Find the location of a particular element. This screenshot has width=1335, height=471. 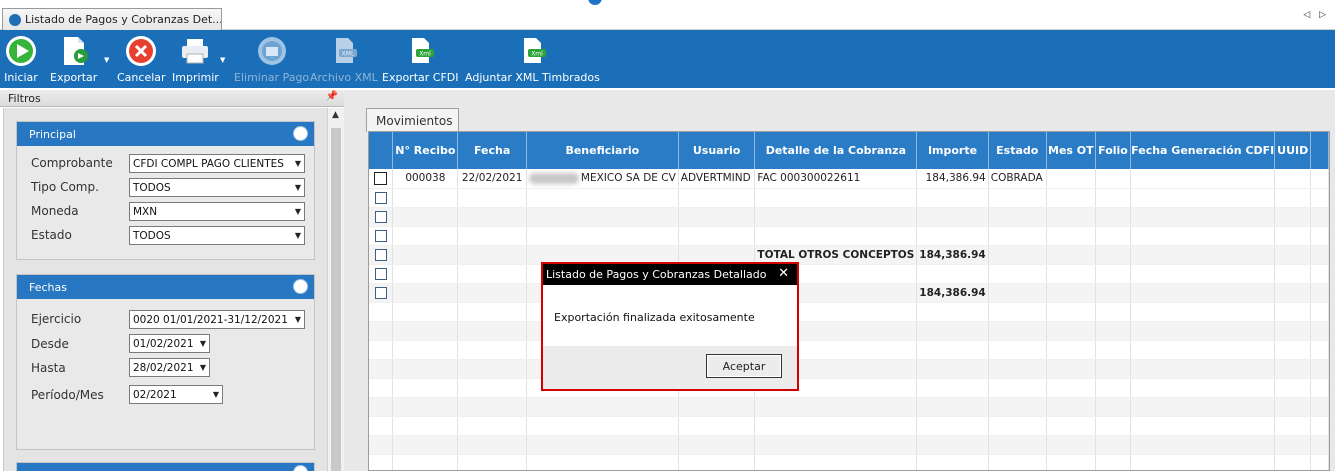

principal-group-header: Principal is located at coordinates (165, 134).